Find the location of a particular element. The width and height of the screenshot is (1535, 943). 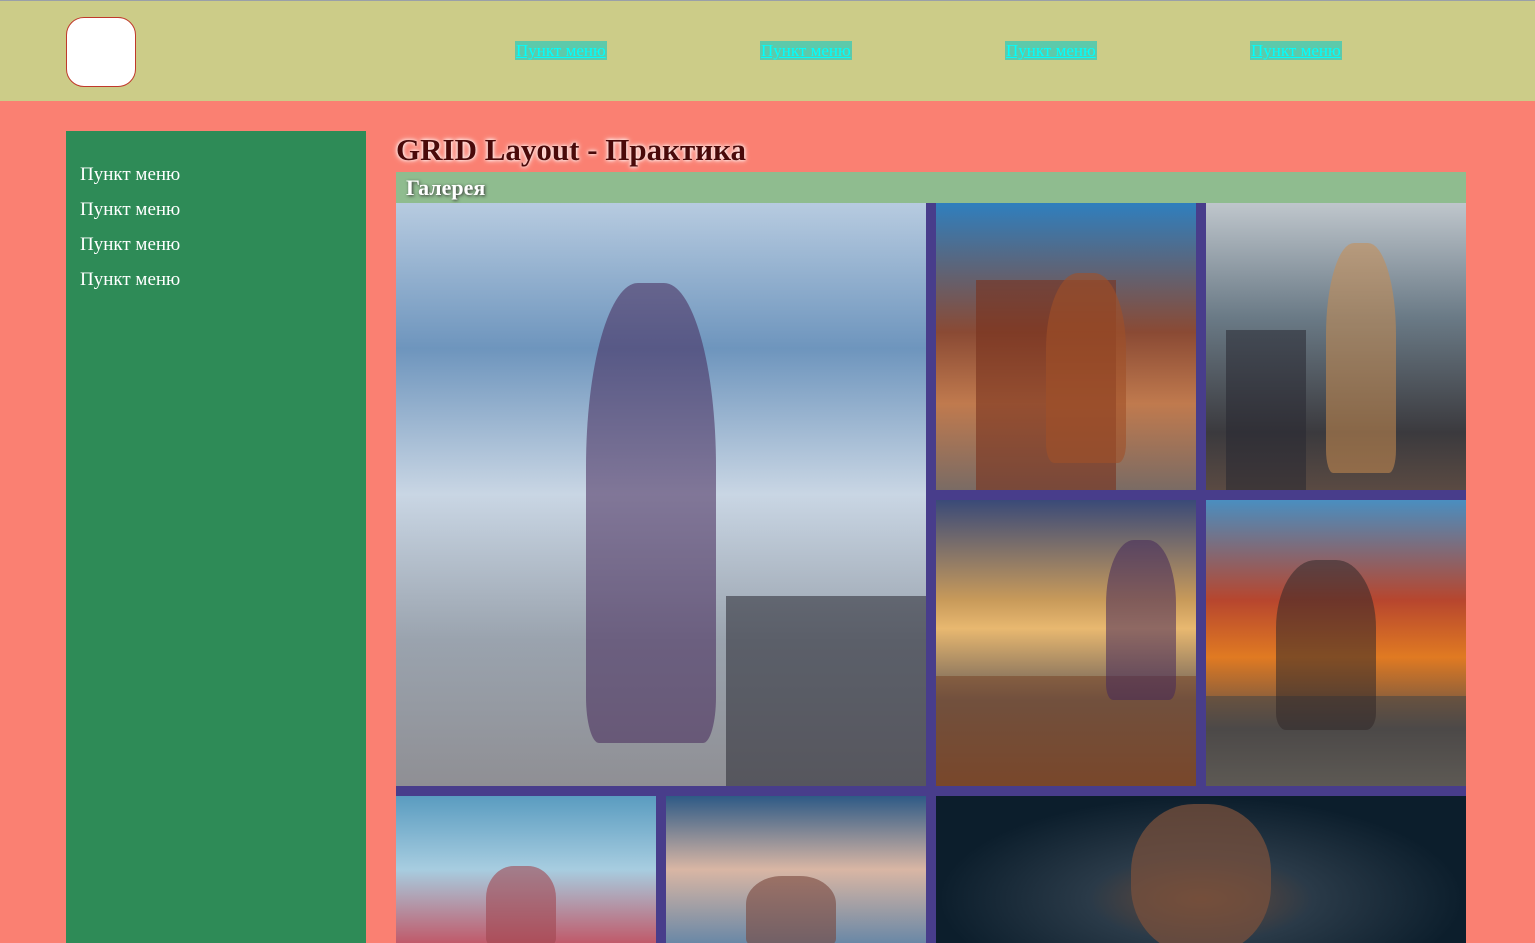

sidebar-item-4: Пункт меню is located at coordinates (223, 279).